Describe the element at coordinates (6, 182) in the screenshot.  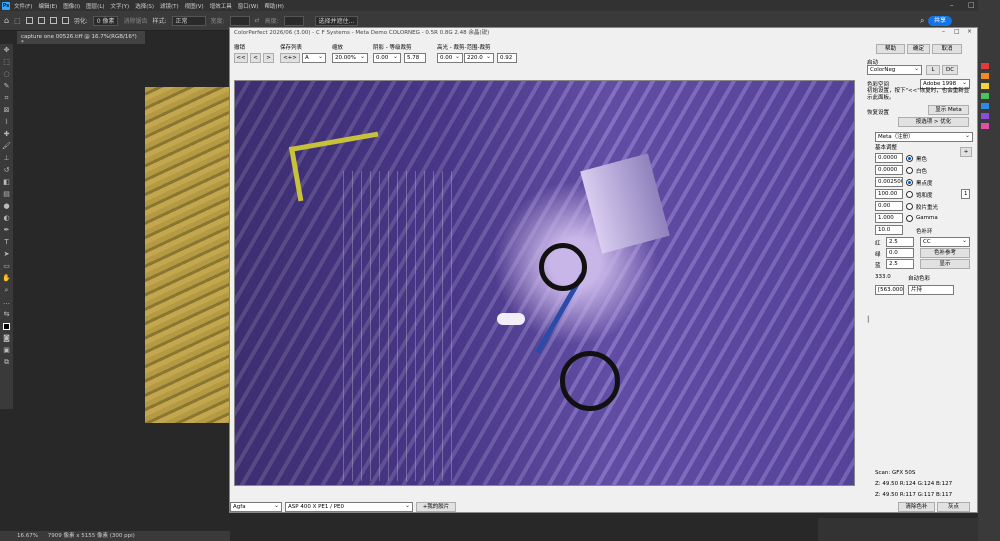
I see `eraser-tool-icon: ◧` at that location.